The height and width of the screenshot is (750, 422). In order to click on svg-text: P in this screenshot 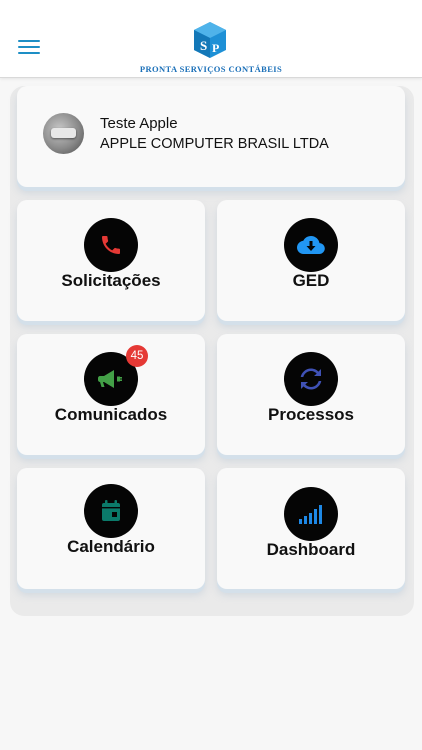, I will do `click(215, 48)`.